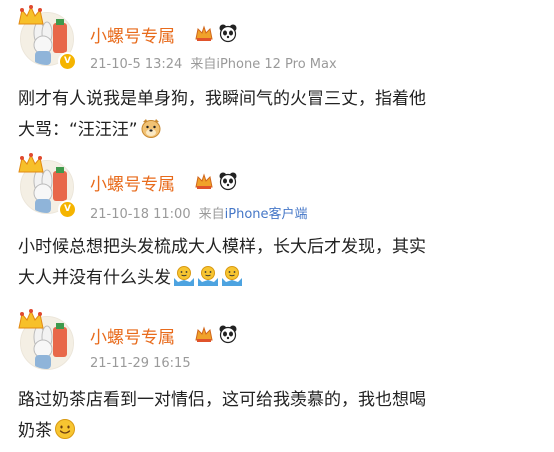  I want to click on post-source: iPhone 12 Pro Max, so click(276, 64).